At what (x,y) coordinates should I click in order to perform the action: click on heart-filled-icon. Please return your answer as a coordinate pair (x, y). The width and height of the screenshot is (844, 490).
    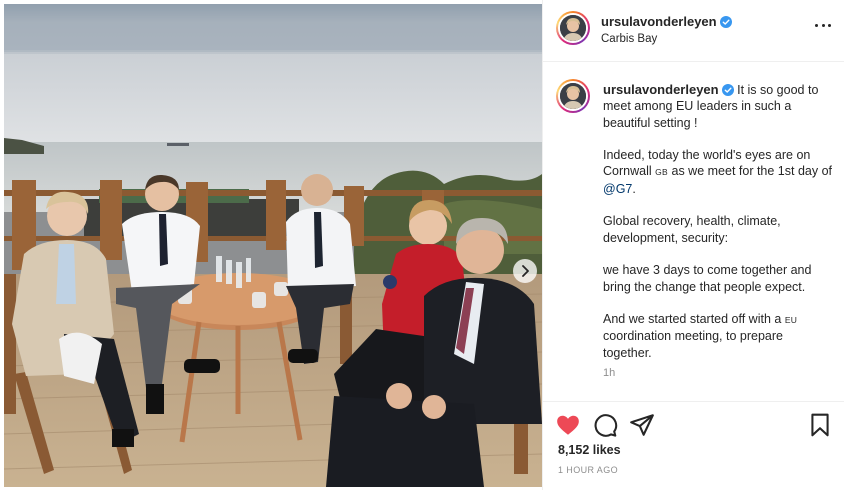
    Looking at the image, I should click on (568, 425).